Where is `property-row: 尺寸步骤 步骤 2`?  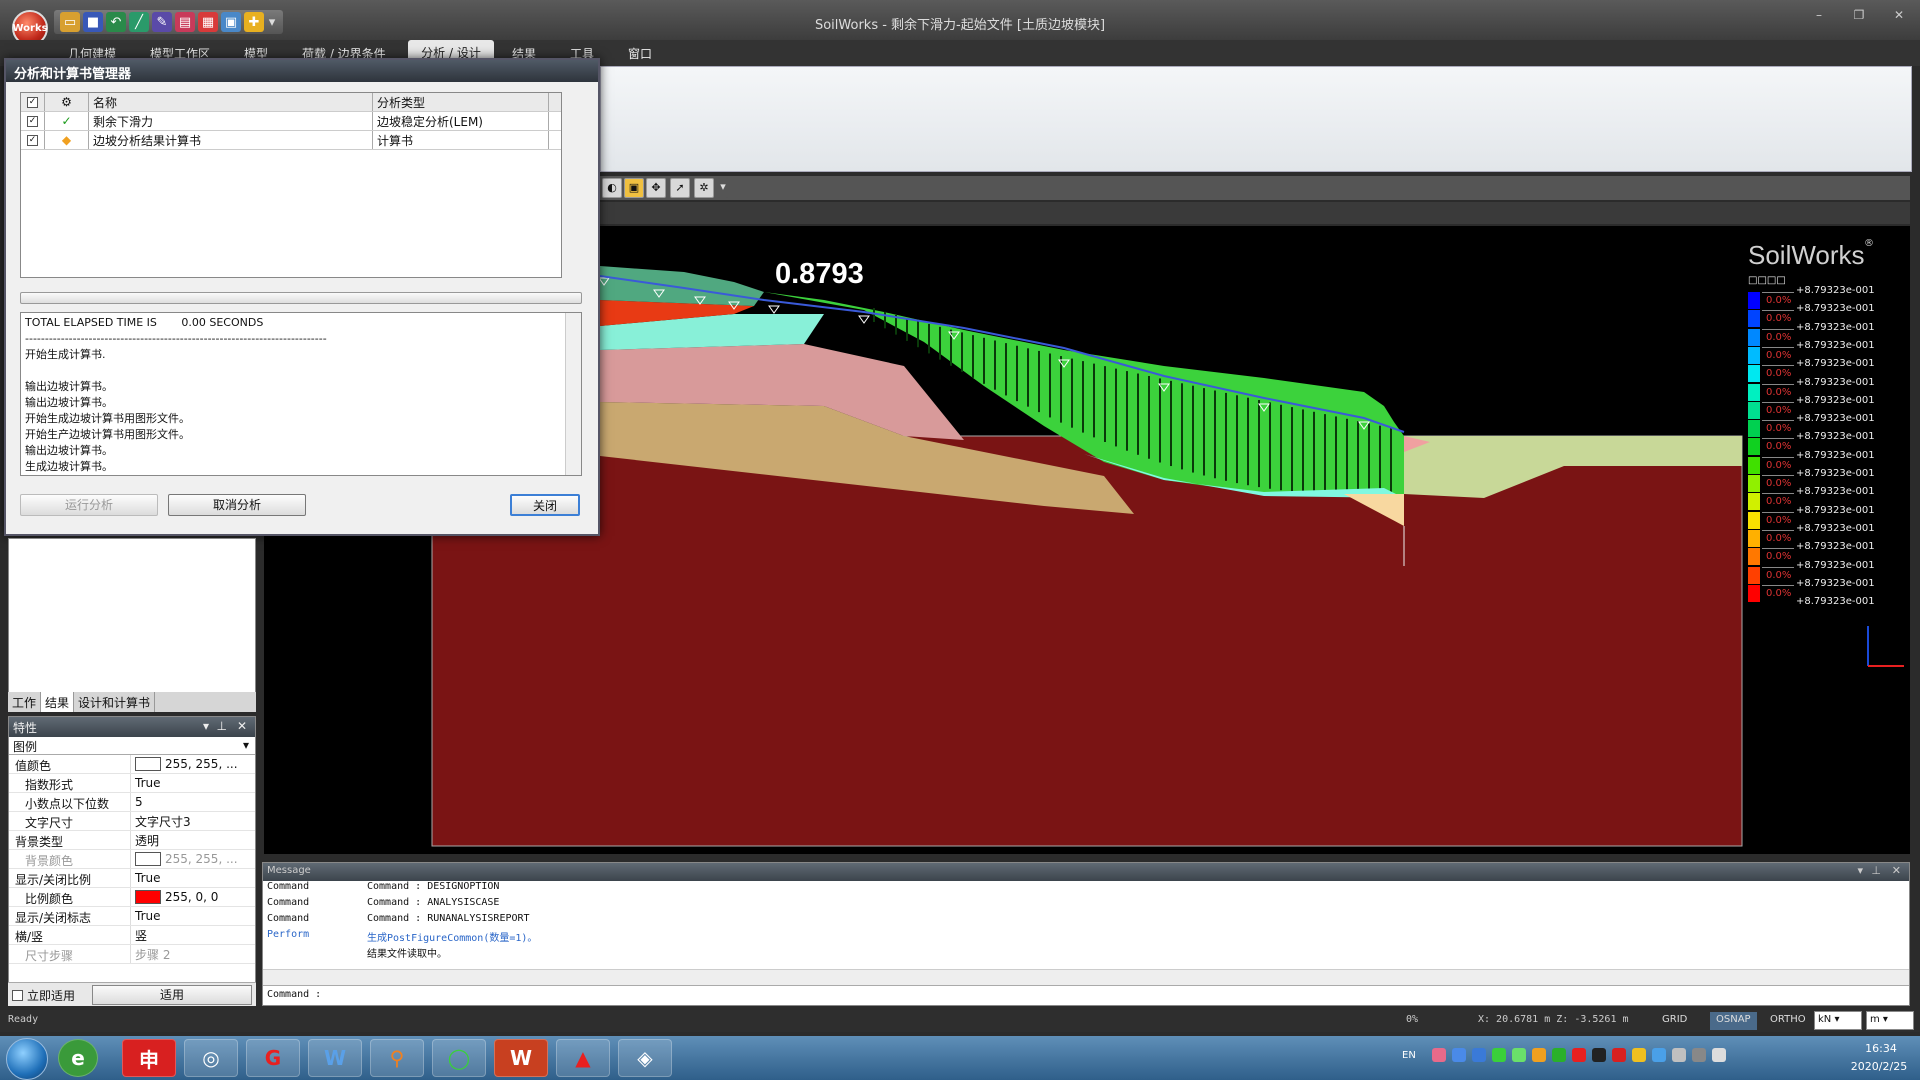 property-row: 尺寸步骤 步骤 2 is located at coordinates (132, 954).